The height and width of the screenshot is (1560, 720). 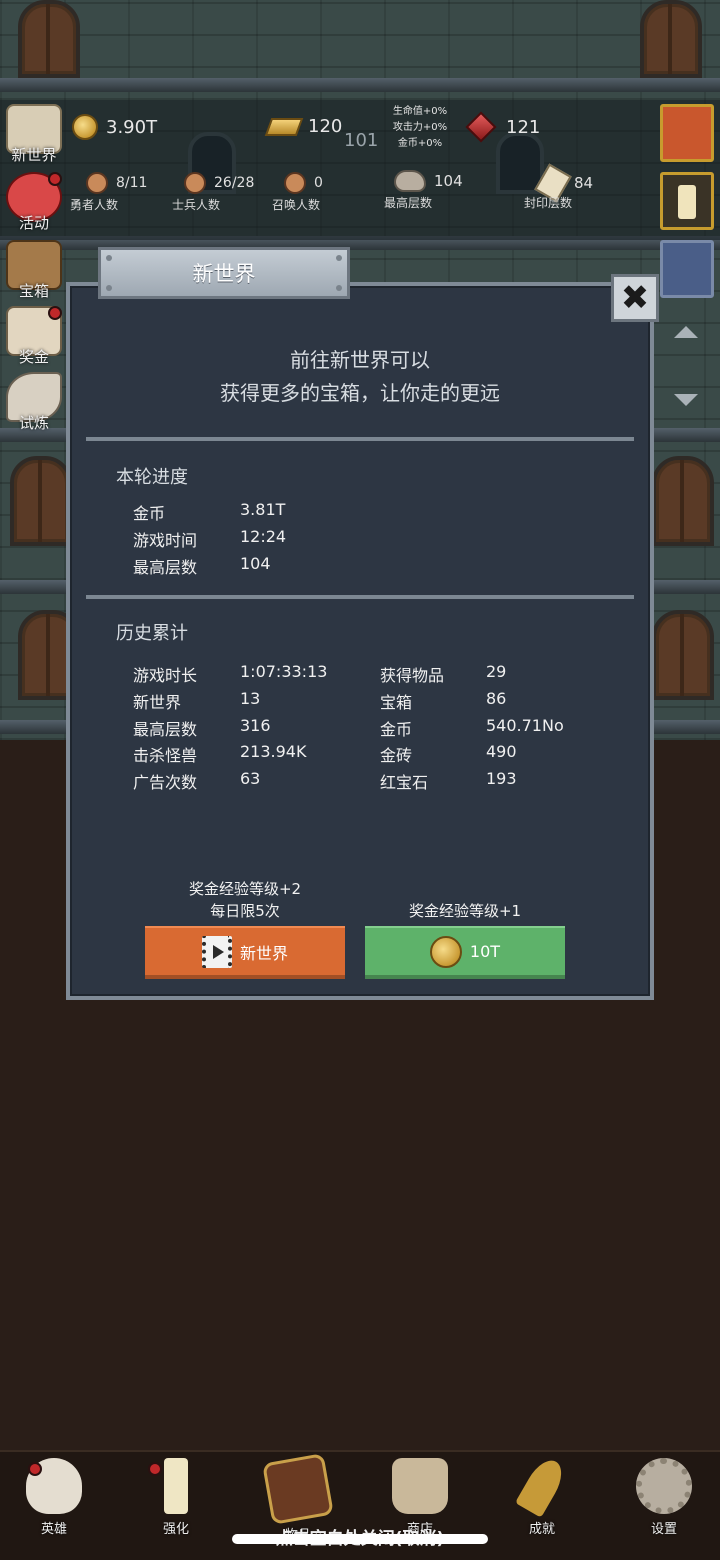 What do you see at coordinates (33, 223) in the screenshot?
I see `side-event-label: 活动` at bounding box center [33, 223].